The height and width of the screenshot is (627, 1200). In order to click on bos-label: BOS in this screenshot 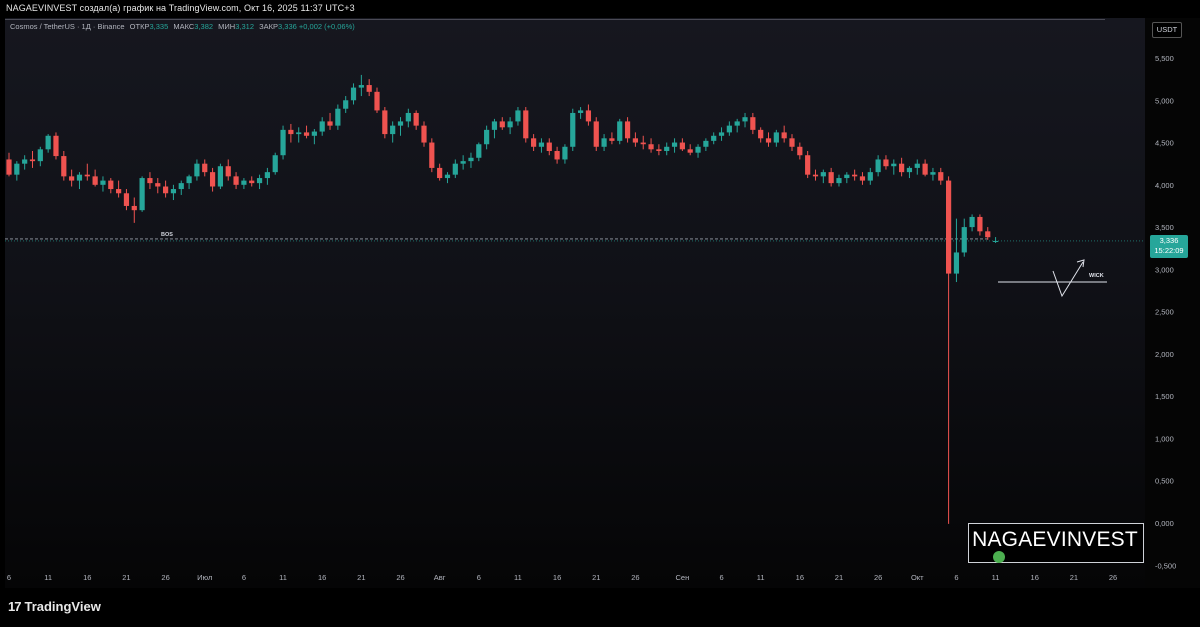, I will do `click(167, 235)`.